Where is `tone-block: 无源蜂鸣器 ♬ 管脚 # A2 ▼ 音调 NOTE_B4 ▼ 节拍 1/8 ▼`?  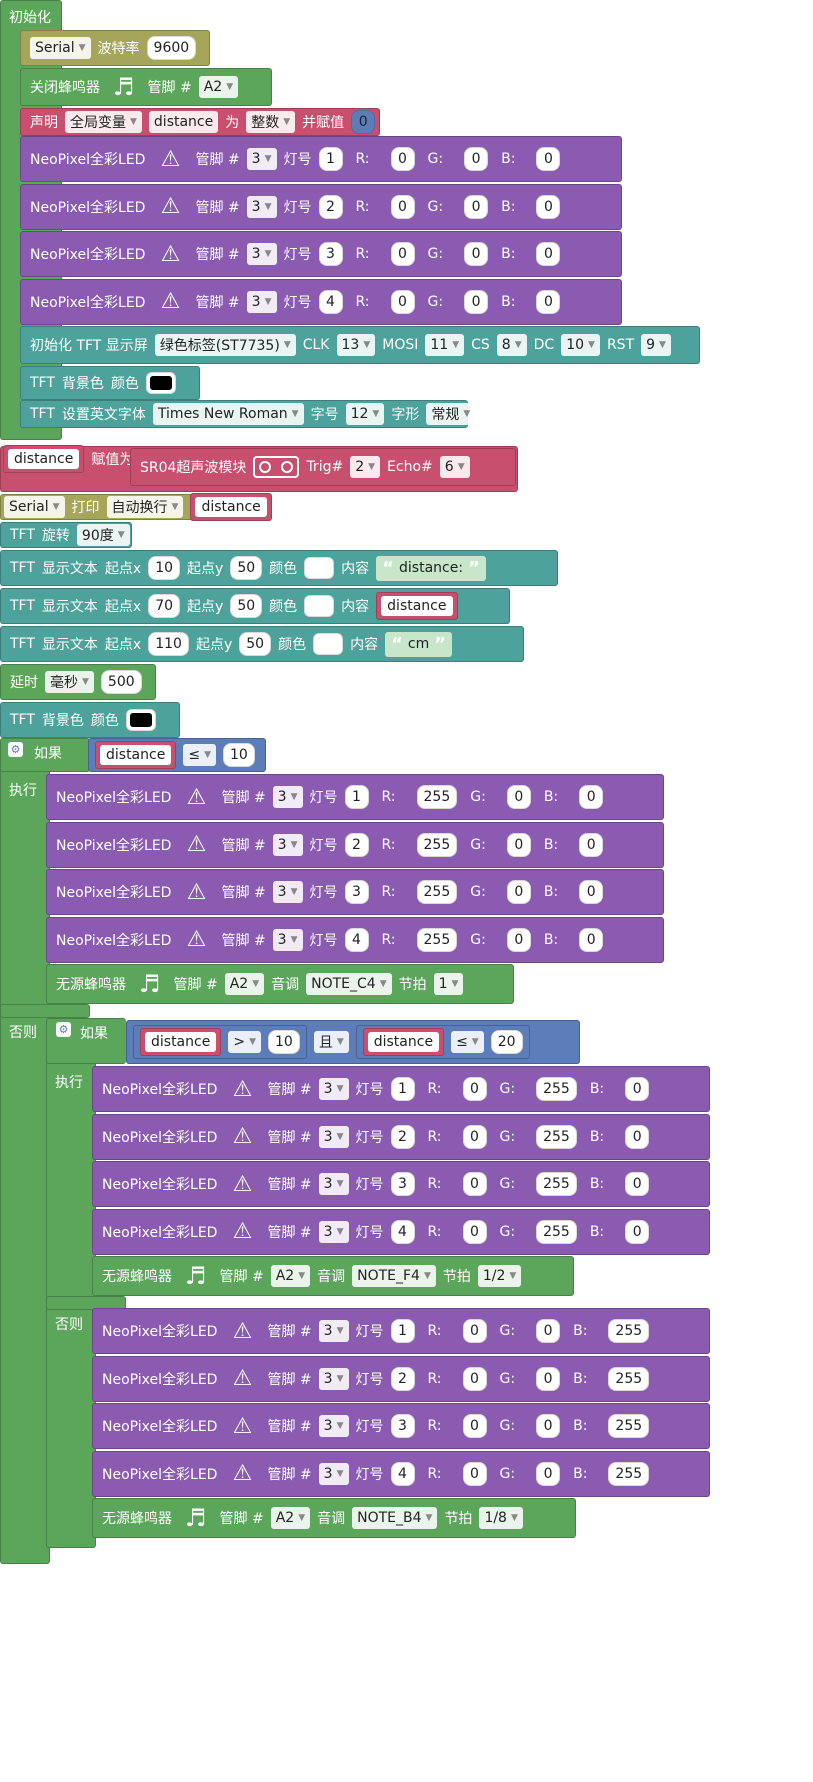 tone-block: 无源蜂鸣器 ♬ 管脚 # A2 ▼ 音调 NOTE_B4 ▼ 节拍 1/8 ▼ is located at coordinates (334, 1518).